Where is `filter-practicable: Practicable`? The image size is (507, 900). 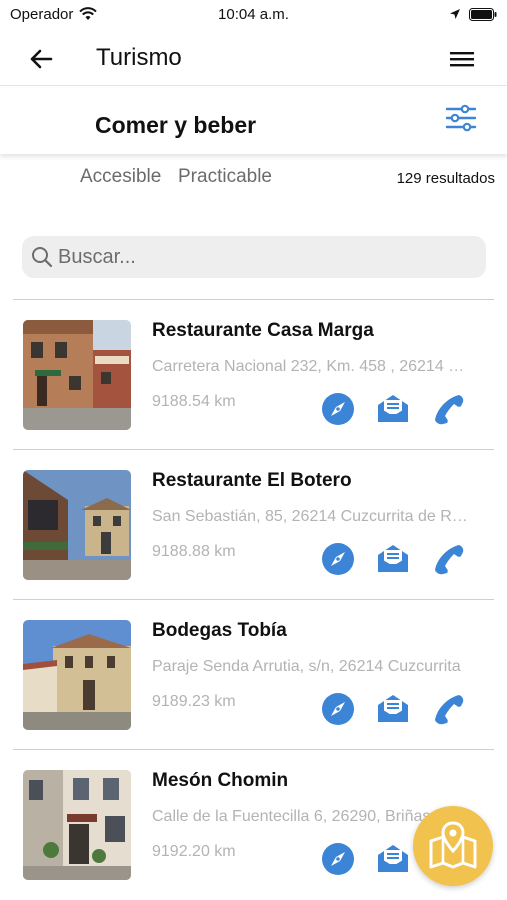
filter-practicable: Practicable is located at coordinates (225, 177).